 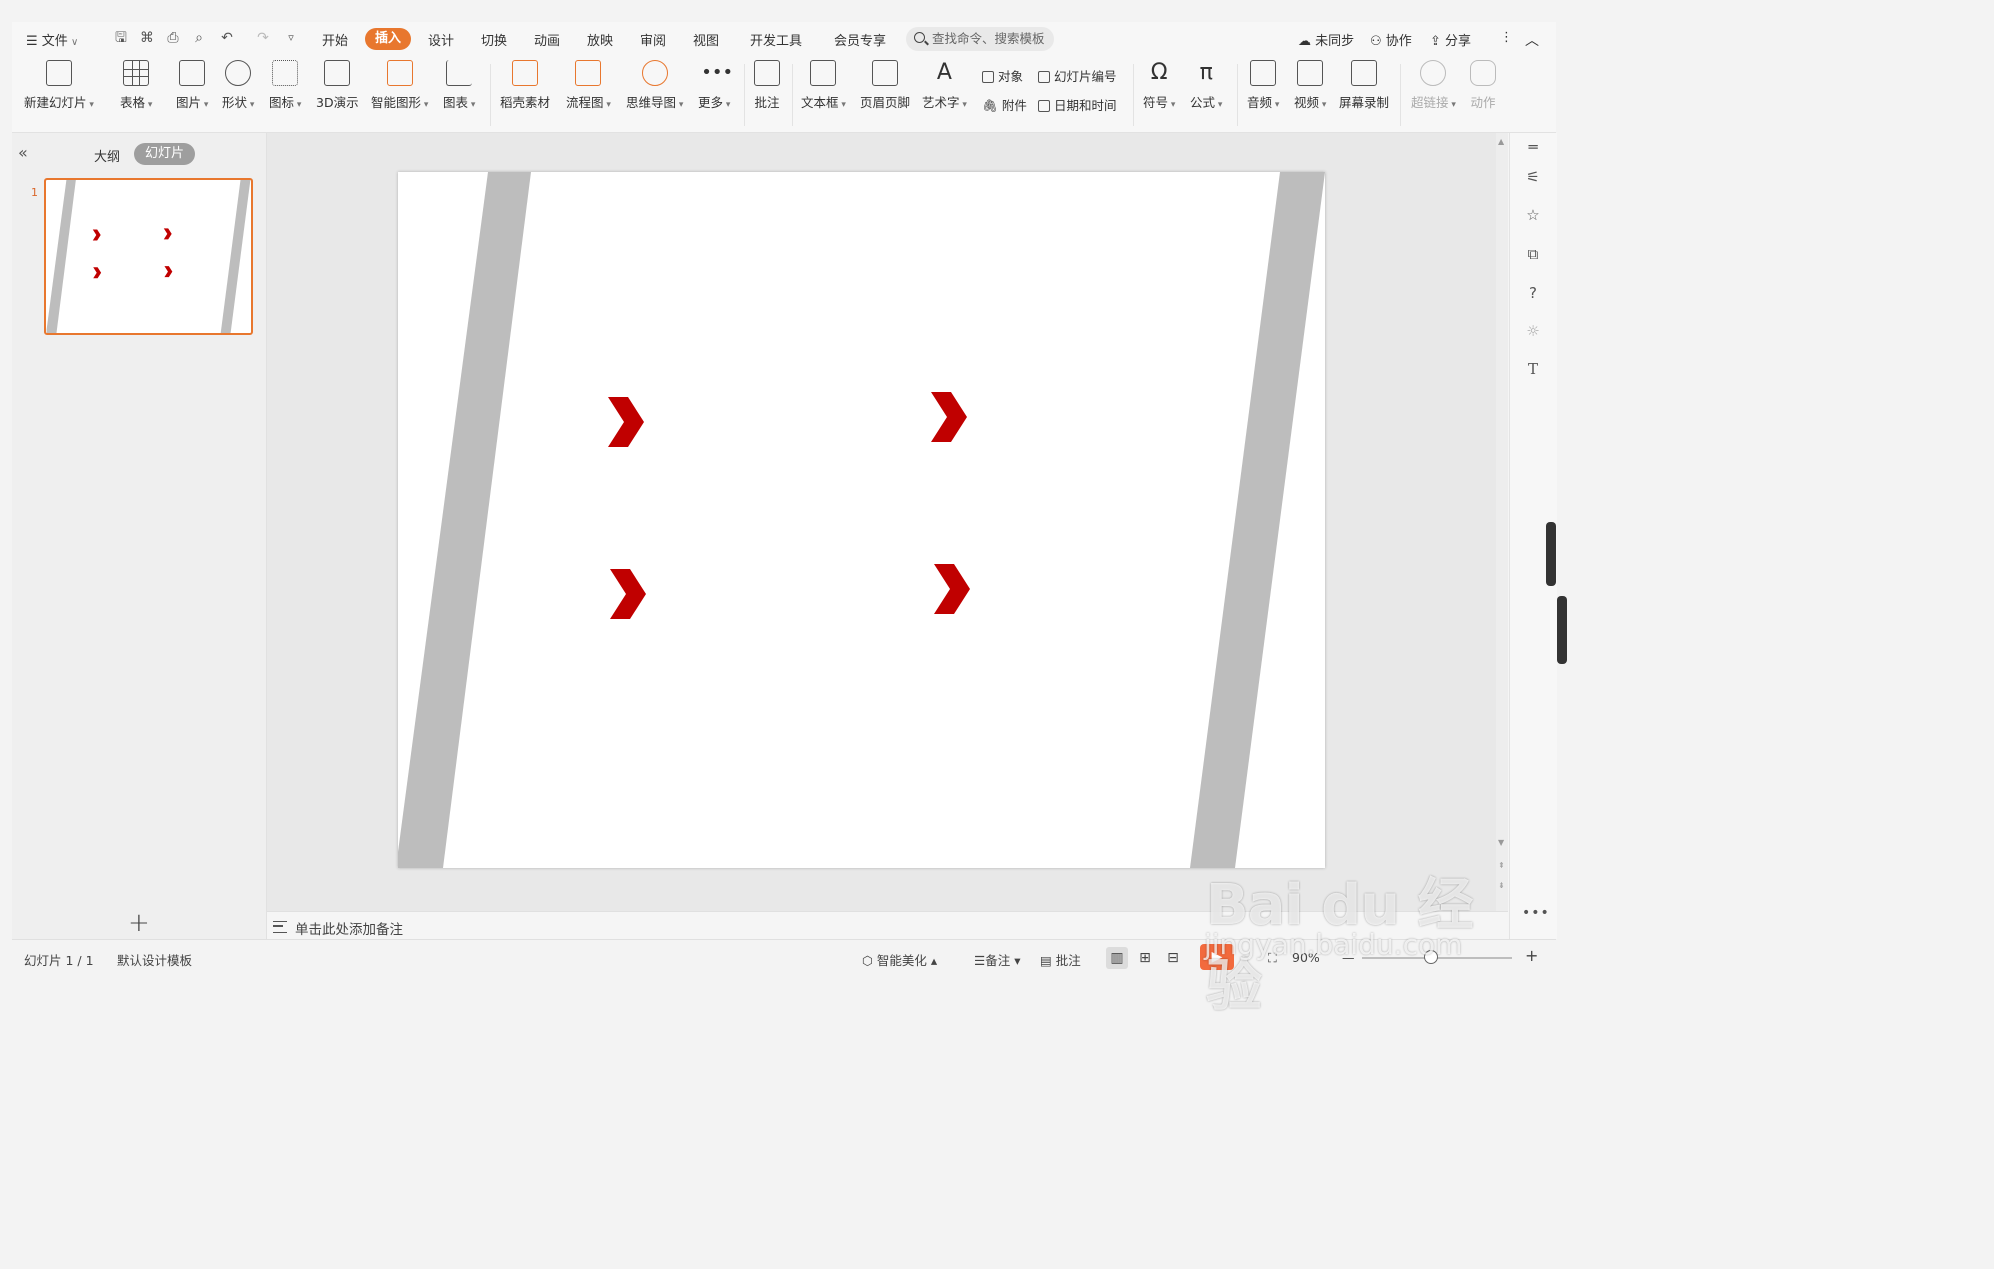 I want to click on omega-icon: Ω, so click(x=1159, y=72).